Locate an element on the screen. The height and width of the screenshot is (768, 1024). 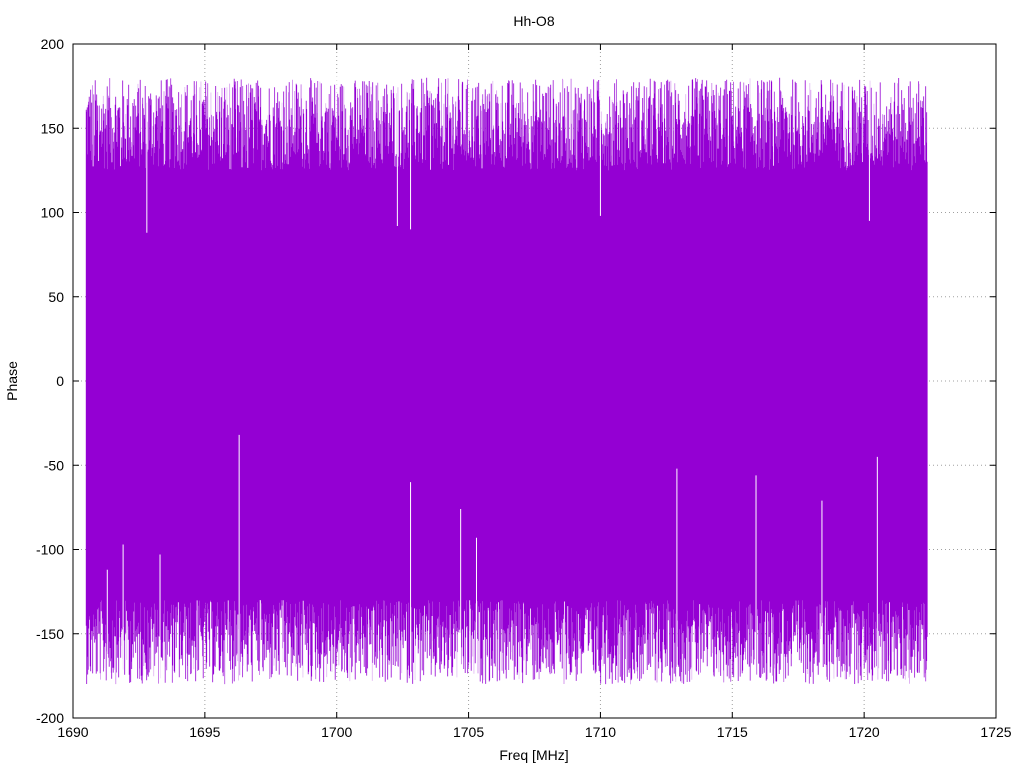
y-tick-label: 150 is located at coordinates (53, 128).